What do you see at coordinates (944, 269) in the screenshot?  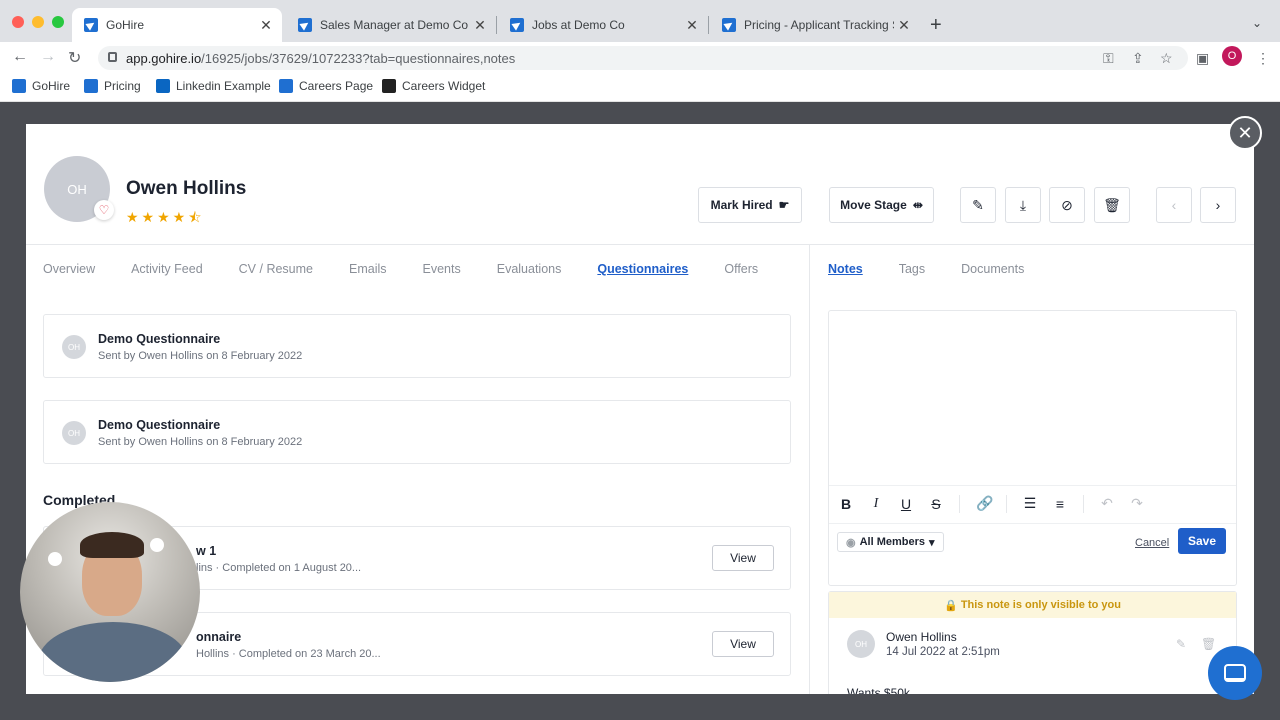 I see `side-tabs: Notes Tags Documents` at bounding box center [944, 269].